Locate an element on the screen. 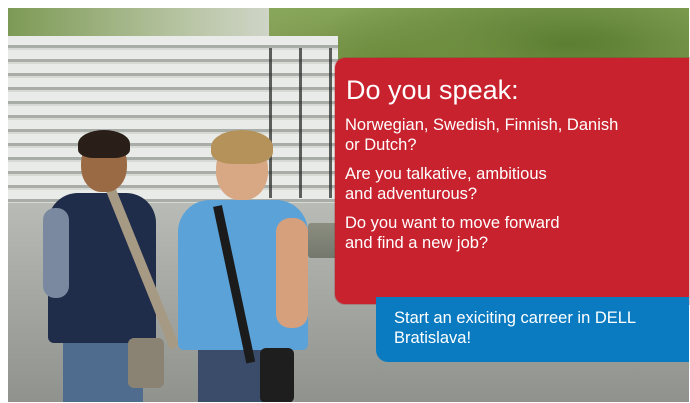  stair-railing is located at coordinates (303, 123).